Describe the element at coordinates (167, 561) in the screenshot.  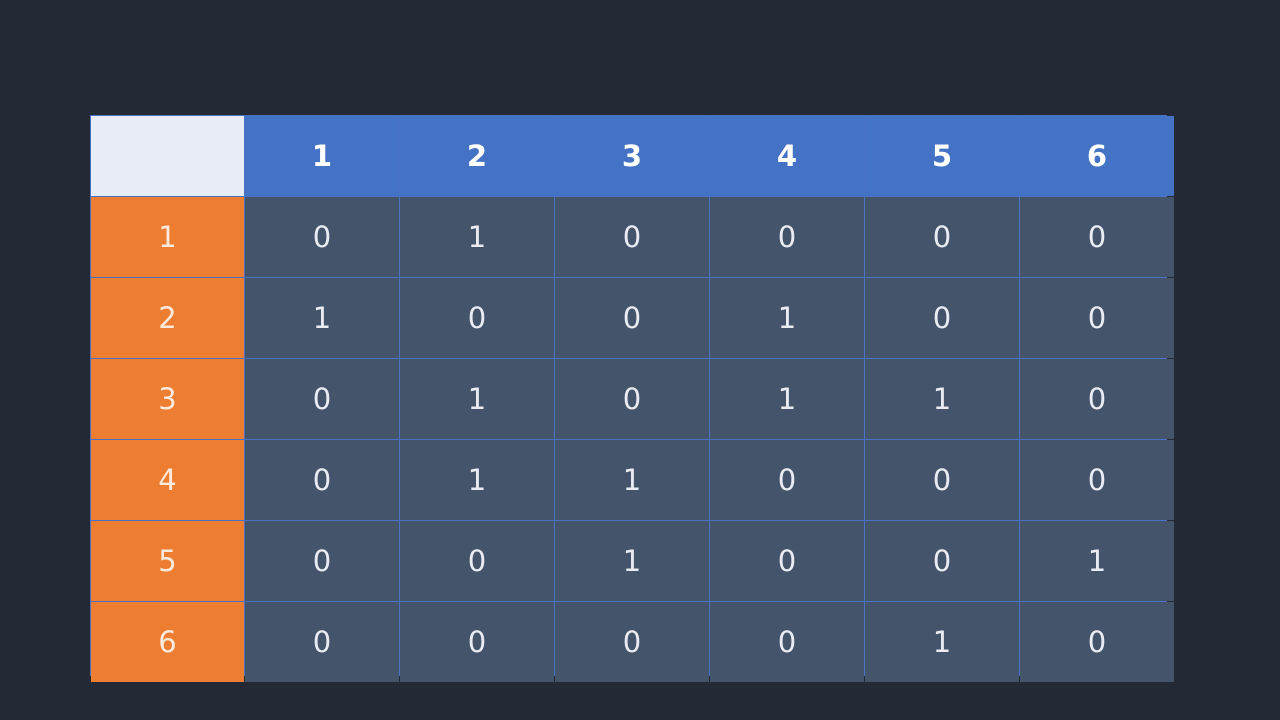
I see `row-header: 5` at that location.